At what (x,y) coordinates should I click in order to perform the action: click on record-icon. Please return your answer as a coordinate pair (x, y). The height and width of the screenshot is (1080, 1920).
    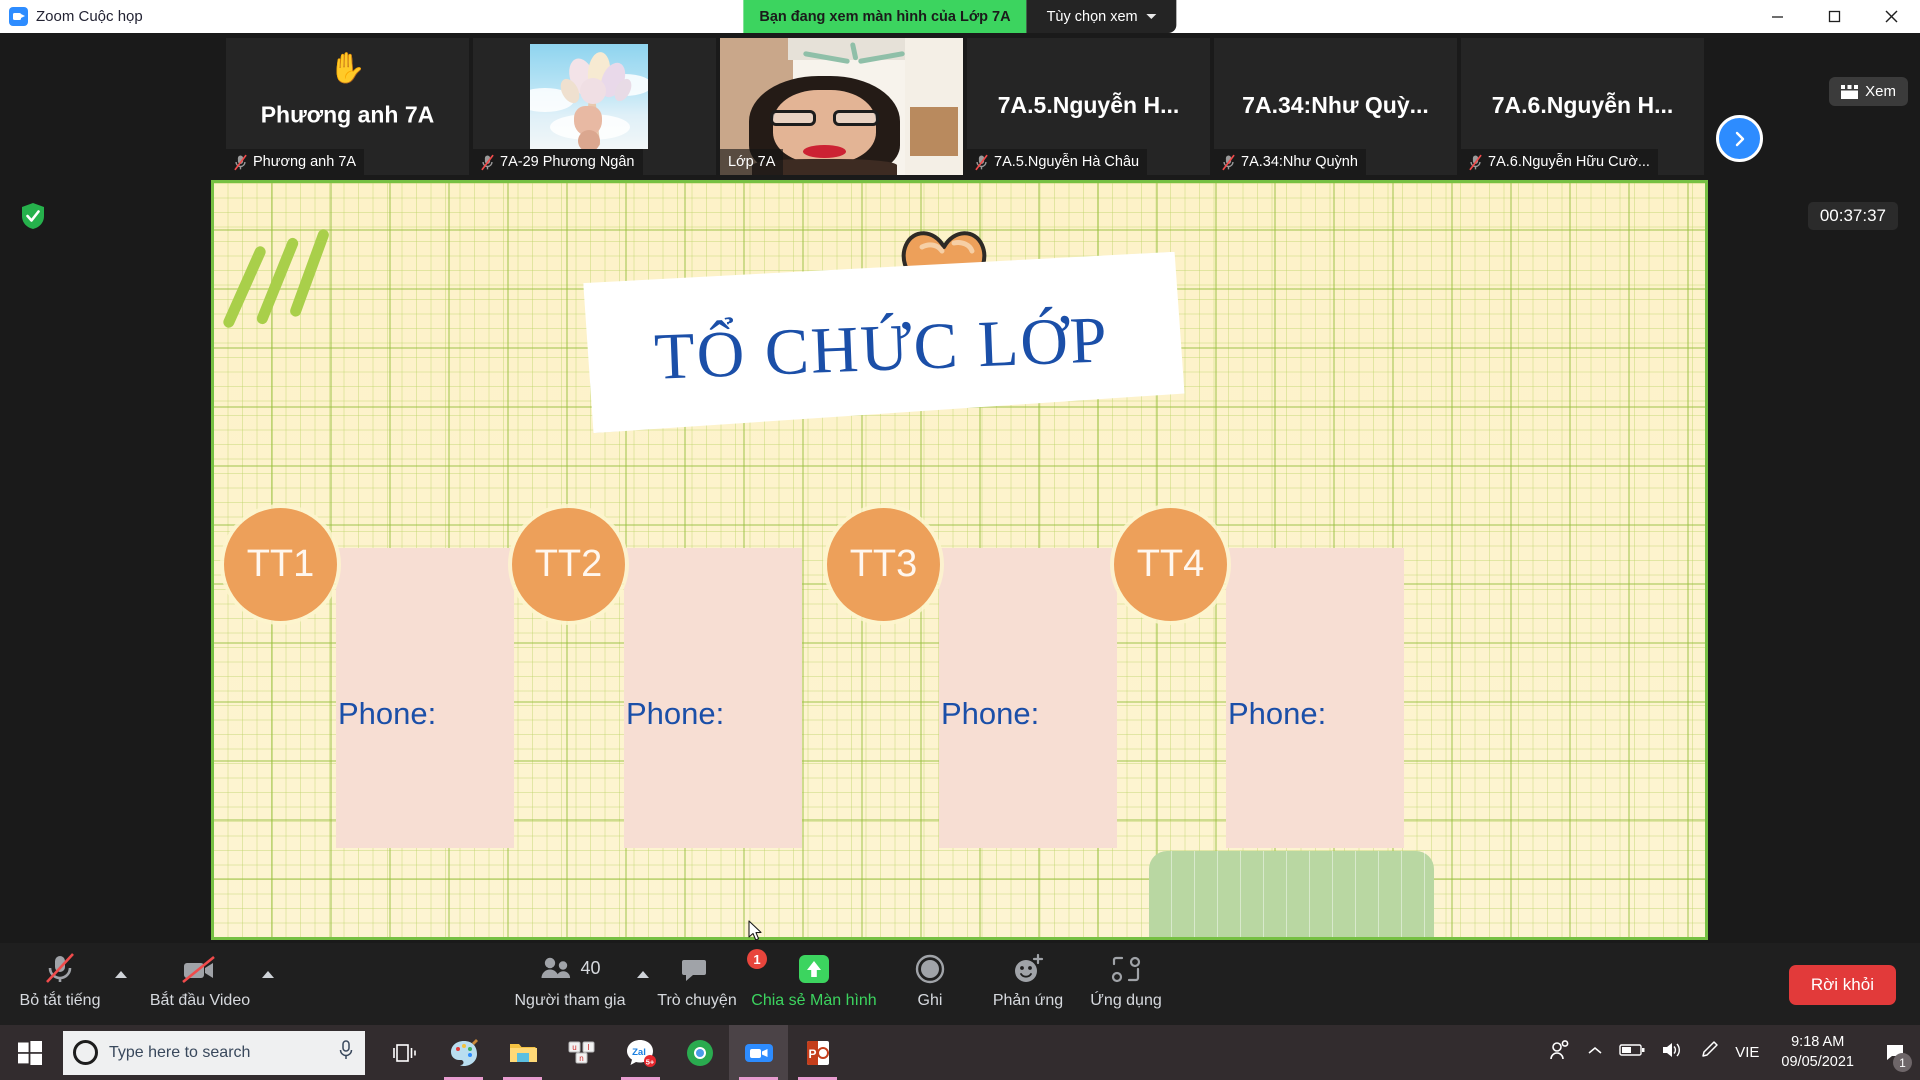
    Looking at the image, I should click on (930, 968).